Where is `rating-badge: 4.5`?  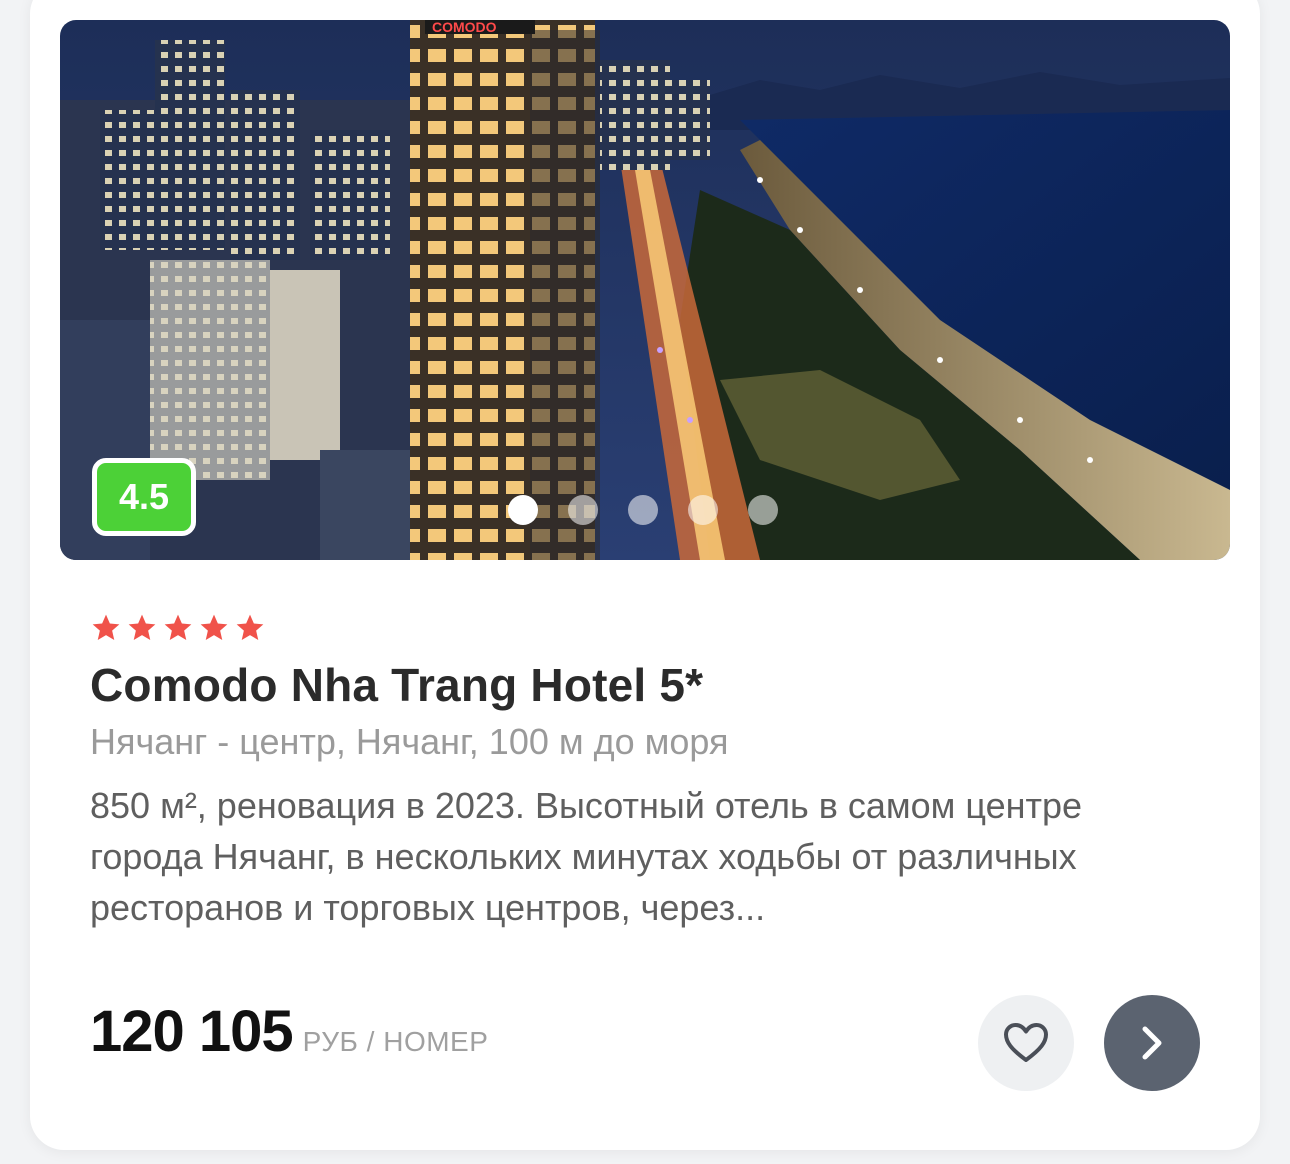 rating-badge: 4.5 is located at coordinates (144, 497).